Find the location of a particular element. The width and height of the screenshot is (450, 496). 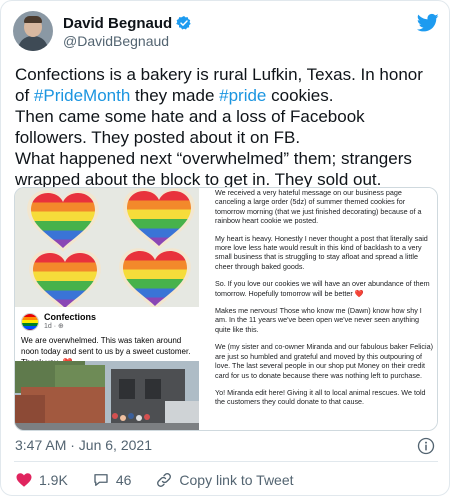

author-name-row: David Begnaud is located at coordinates (127, 23).